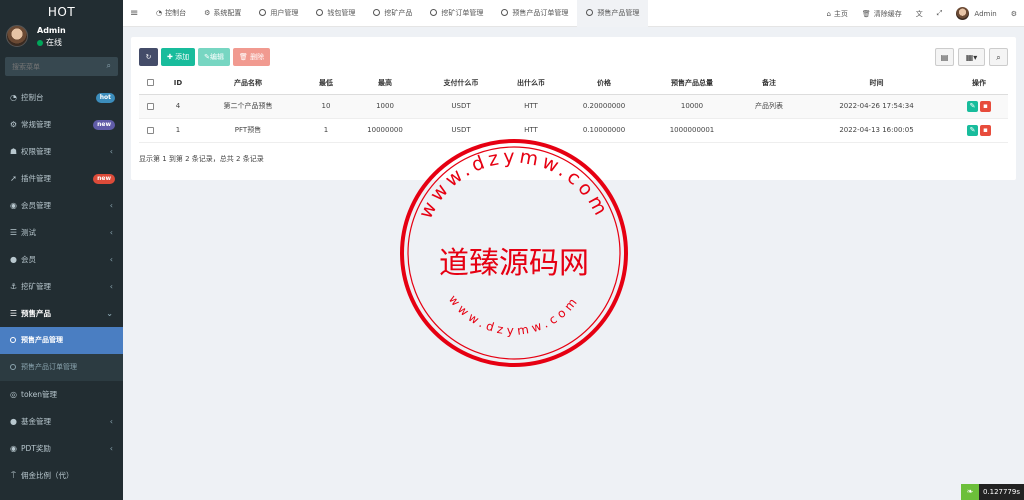 The image size is (1024, 500). I want to click on pagination-info: 显示第 1 到第 2 条记录，总共 2 条记录, so click(201, 159).